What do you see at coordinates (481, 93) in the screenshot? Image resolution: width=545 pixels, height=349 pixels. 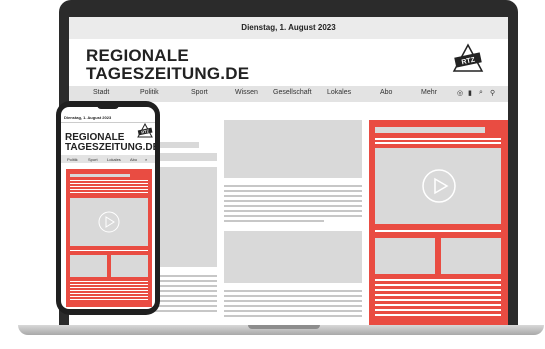 I see `search-icon: ⌕` at bounding box center [481, 93].